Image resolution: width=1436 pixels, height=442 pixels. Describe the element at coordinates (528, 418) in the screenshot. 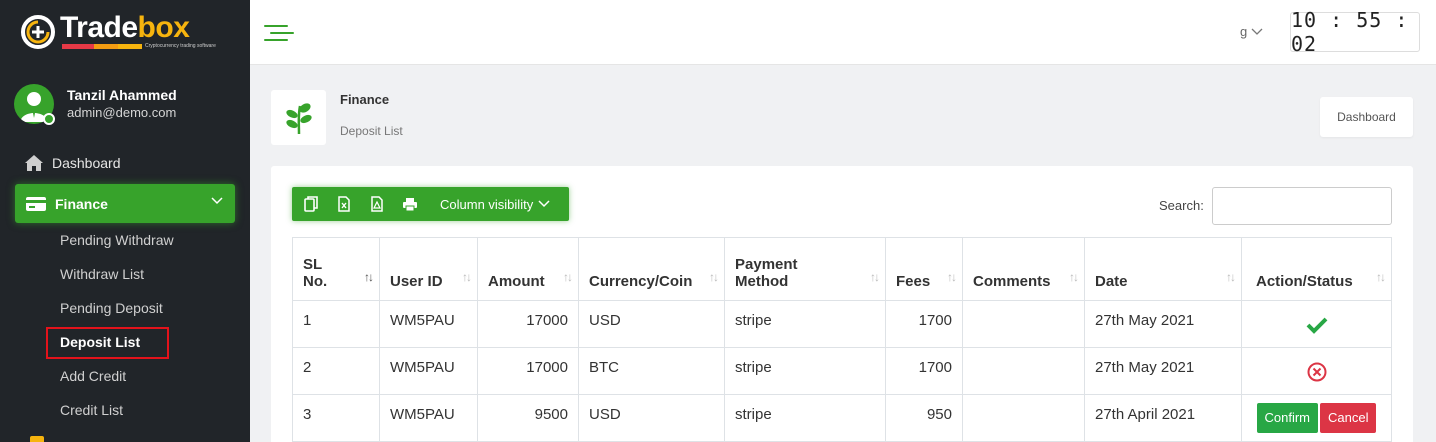

I see `cell-amount: 9500` at that location.